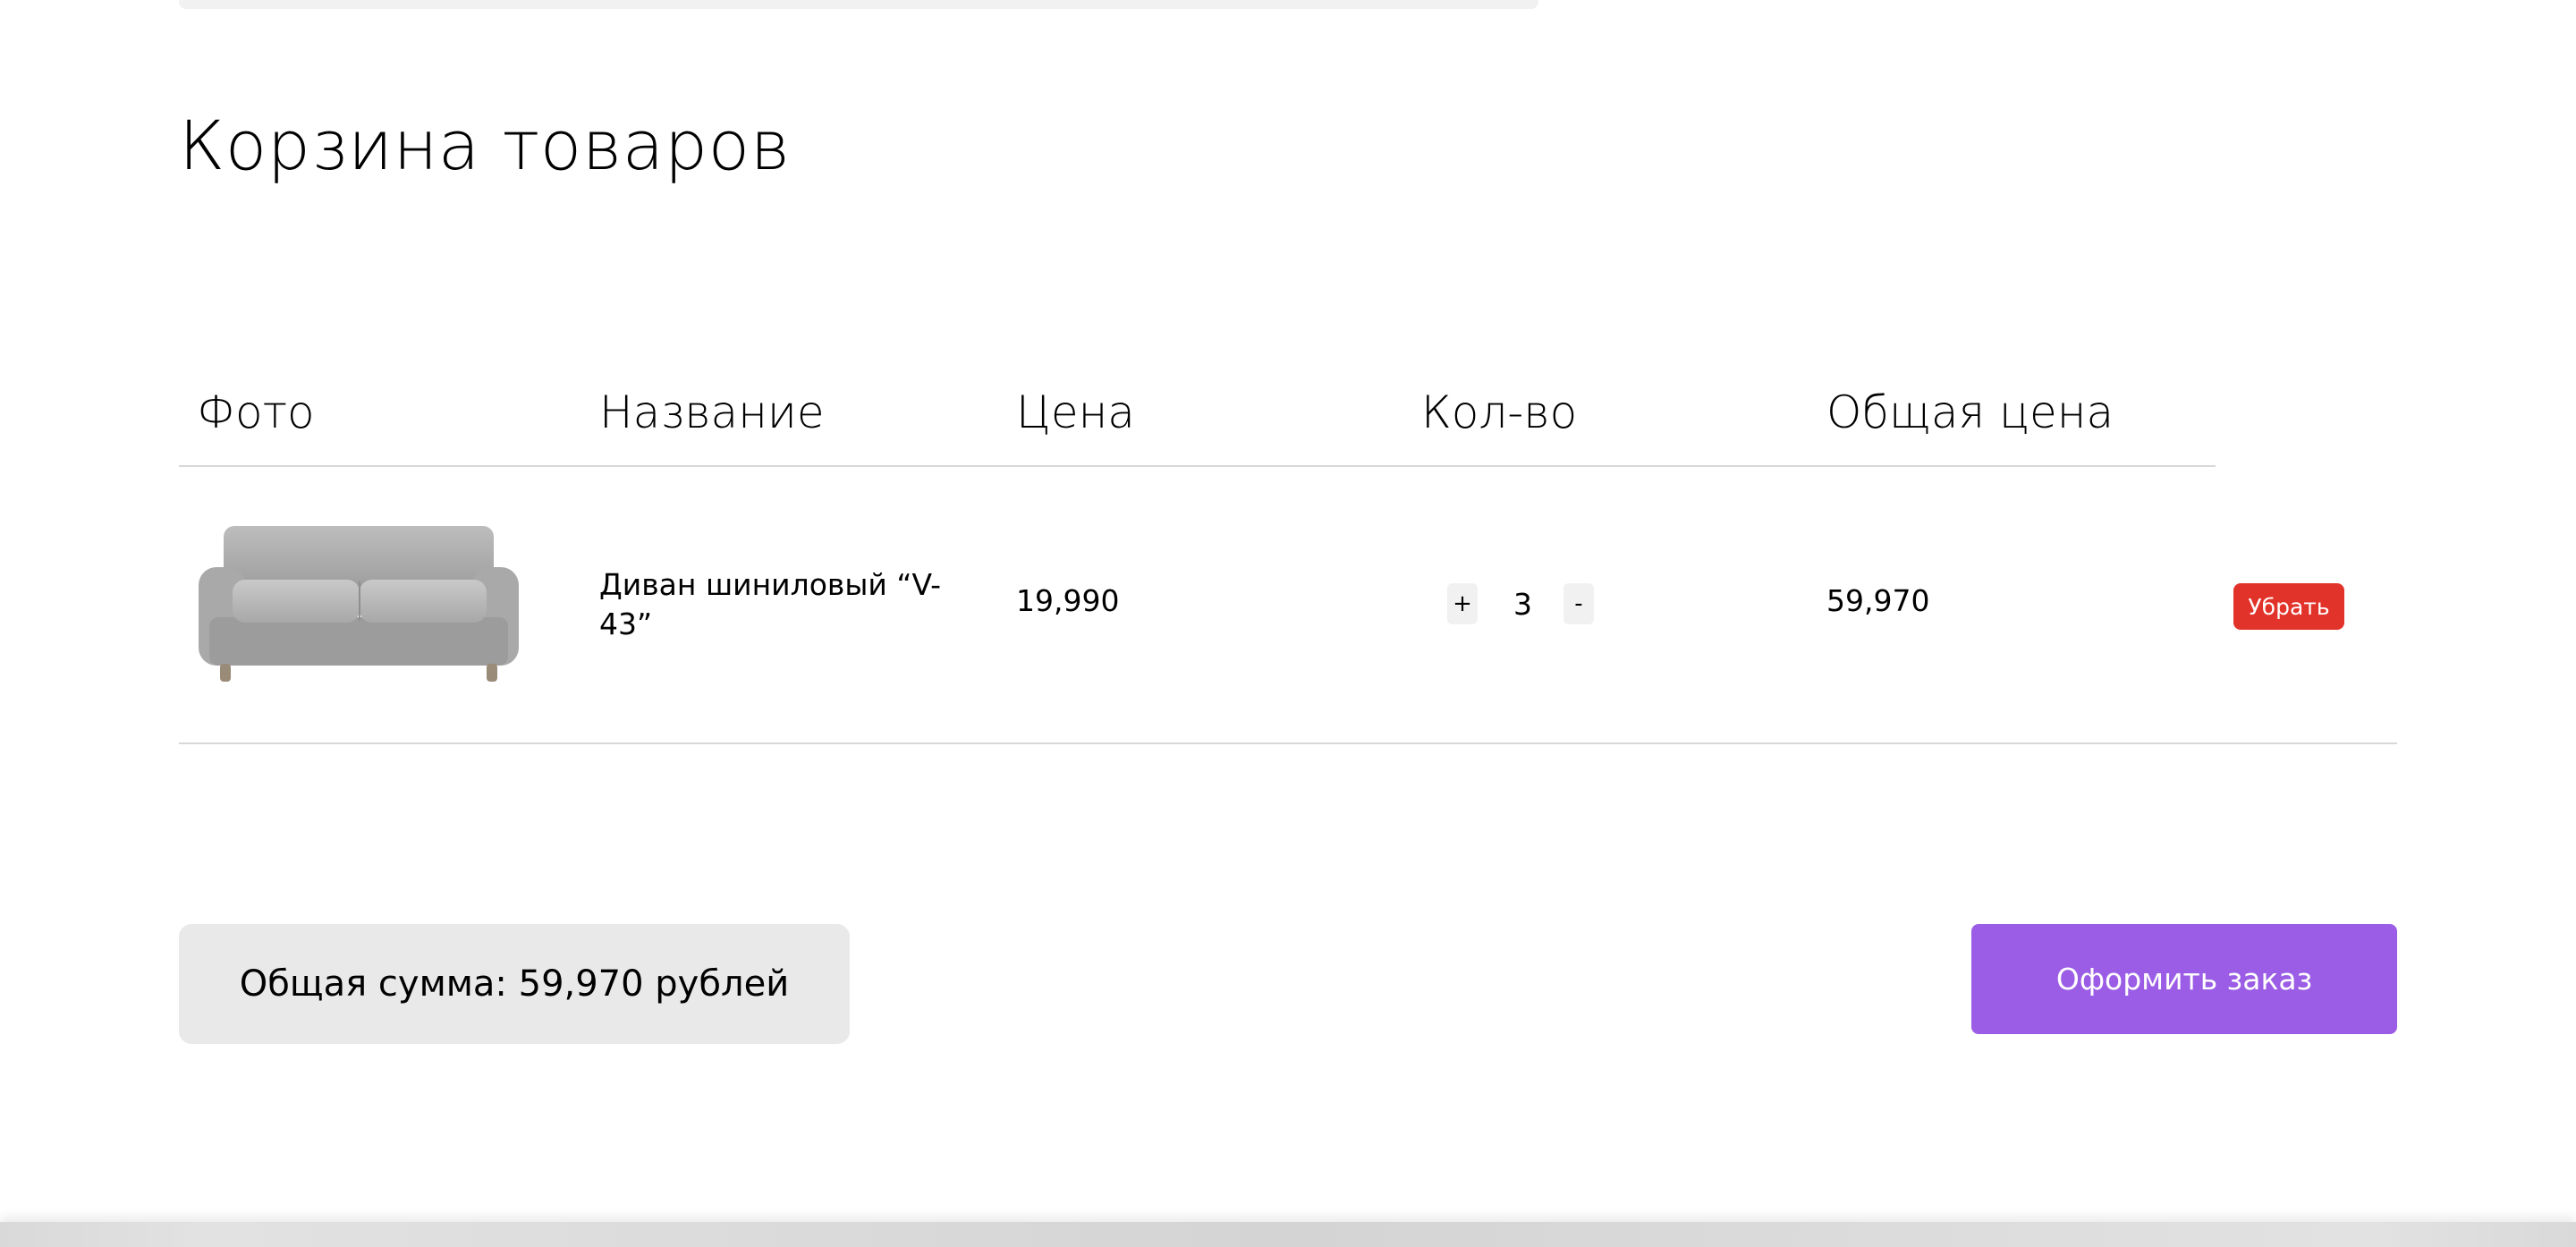 The width and height of the screenshot is (2576, 1247). I want to click on quantity-increase-button: +, so click(1462, 603).